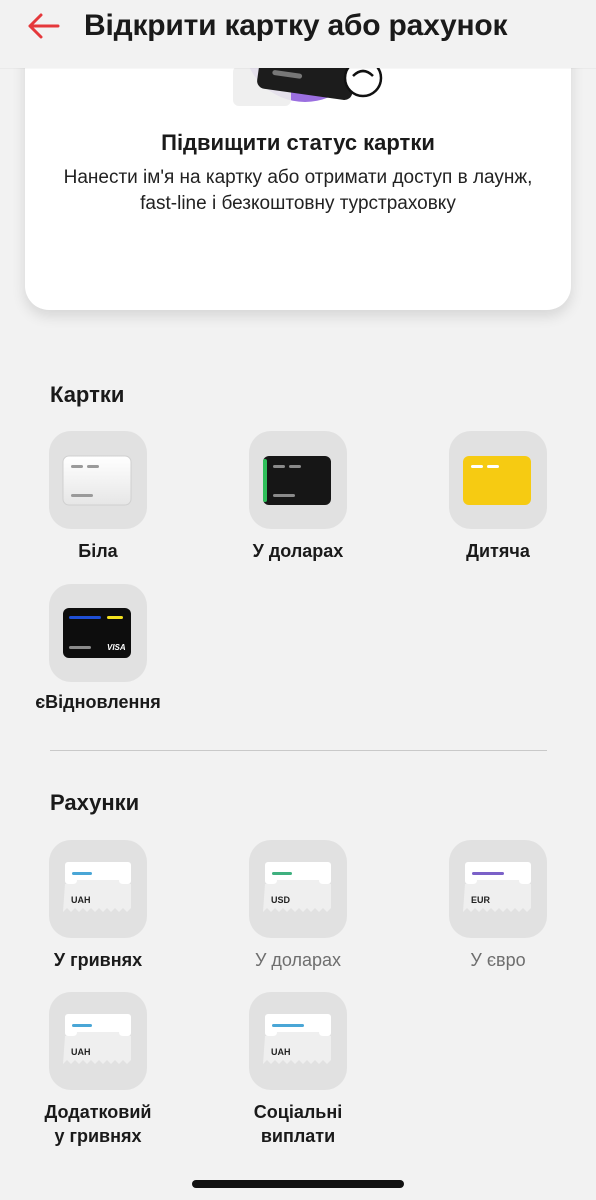 The image size is (596, 1200). I want to click on account-option-eur: EUR У євро, so click(498, 907).